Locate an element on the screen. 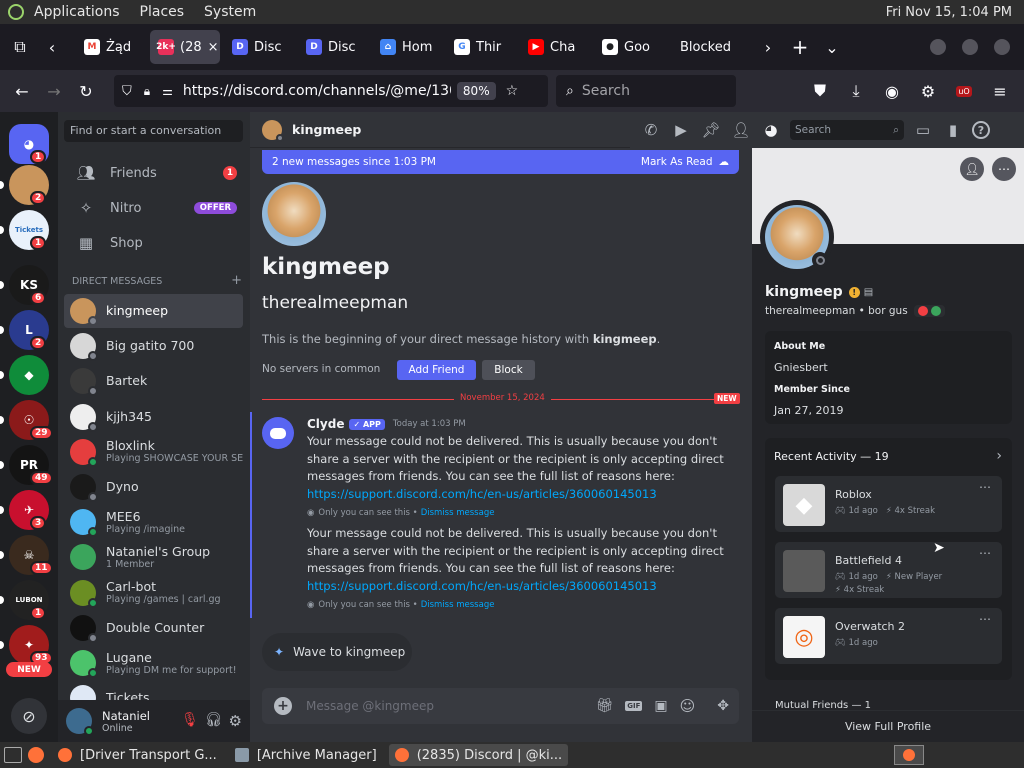 This screenshot has width=1024, height=768. activity-header: Recent Activity — 19 › is located at coordinates (888, 456).